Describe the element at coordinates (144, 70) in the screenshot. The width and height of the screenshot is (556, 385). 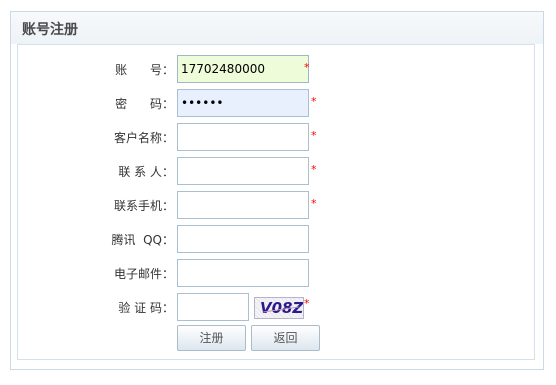
I see `account-label: 账 号：` at that location.